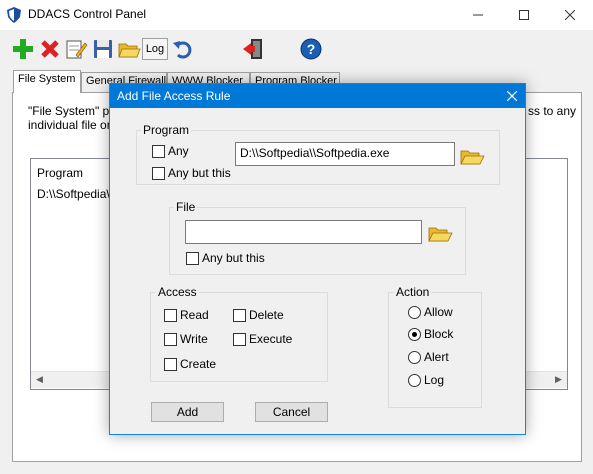 The width and height of the screenshot is (593, 474). I want to click on help-button: ?, so click(311, 49).